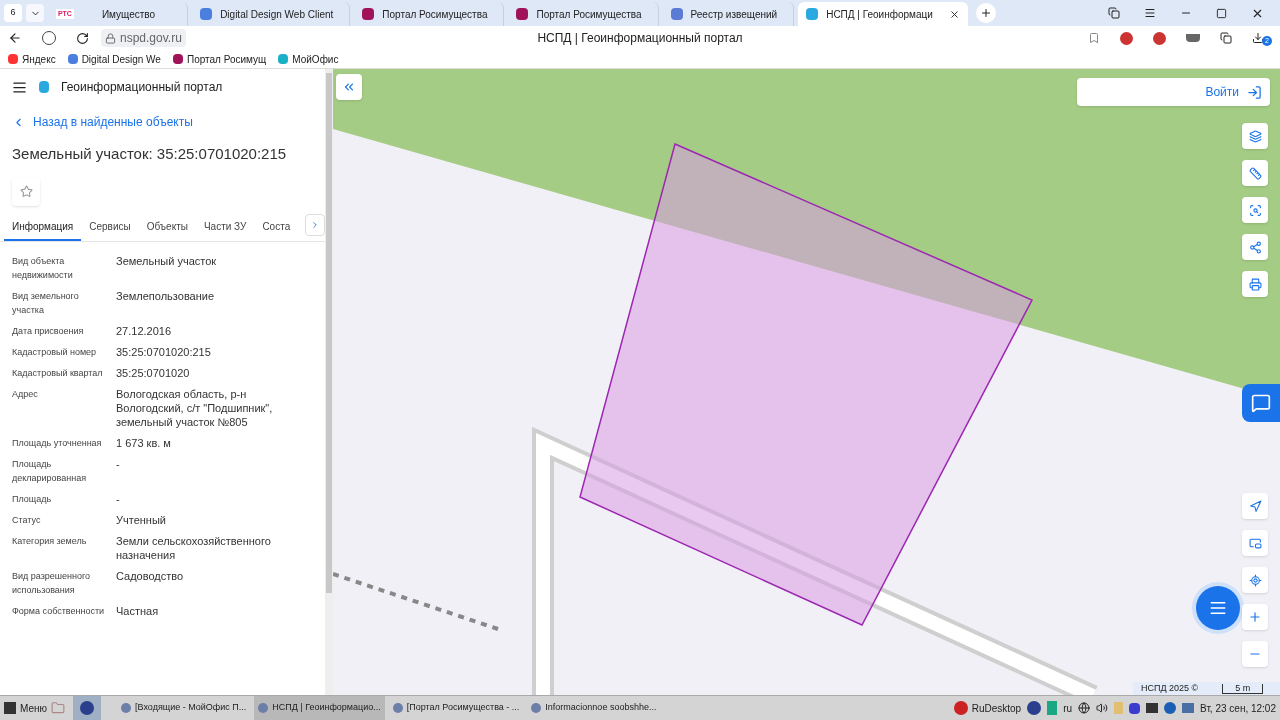 The image size is (1280, 720). Describe the element at coordinates (35, 13) in the screenshot. I see `tabs-dropdown-button` at that location.